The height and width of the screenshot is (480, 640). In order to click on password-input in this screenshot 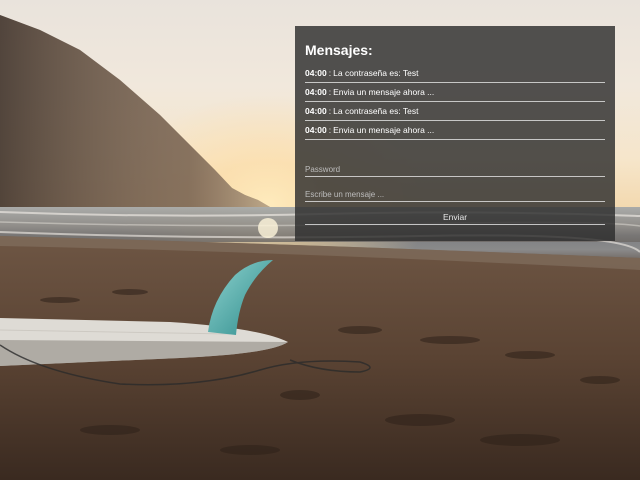, I will do `click(455, 170)`.